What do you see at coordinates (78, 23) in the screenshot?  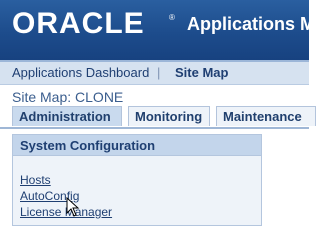 I see `oracle-logo: ORACLE` at bounding box center [78, 23].